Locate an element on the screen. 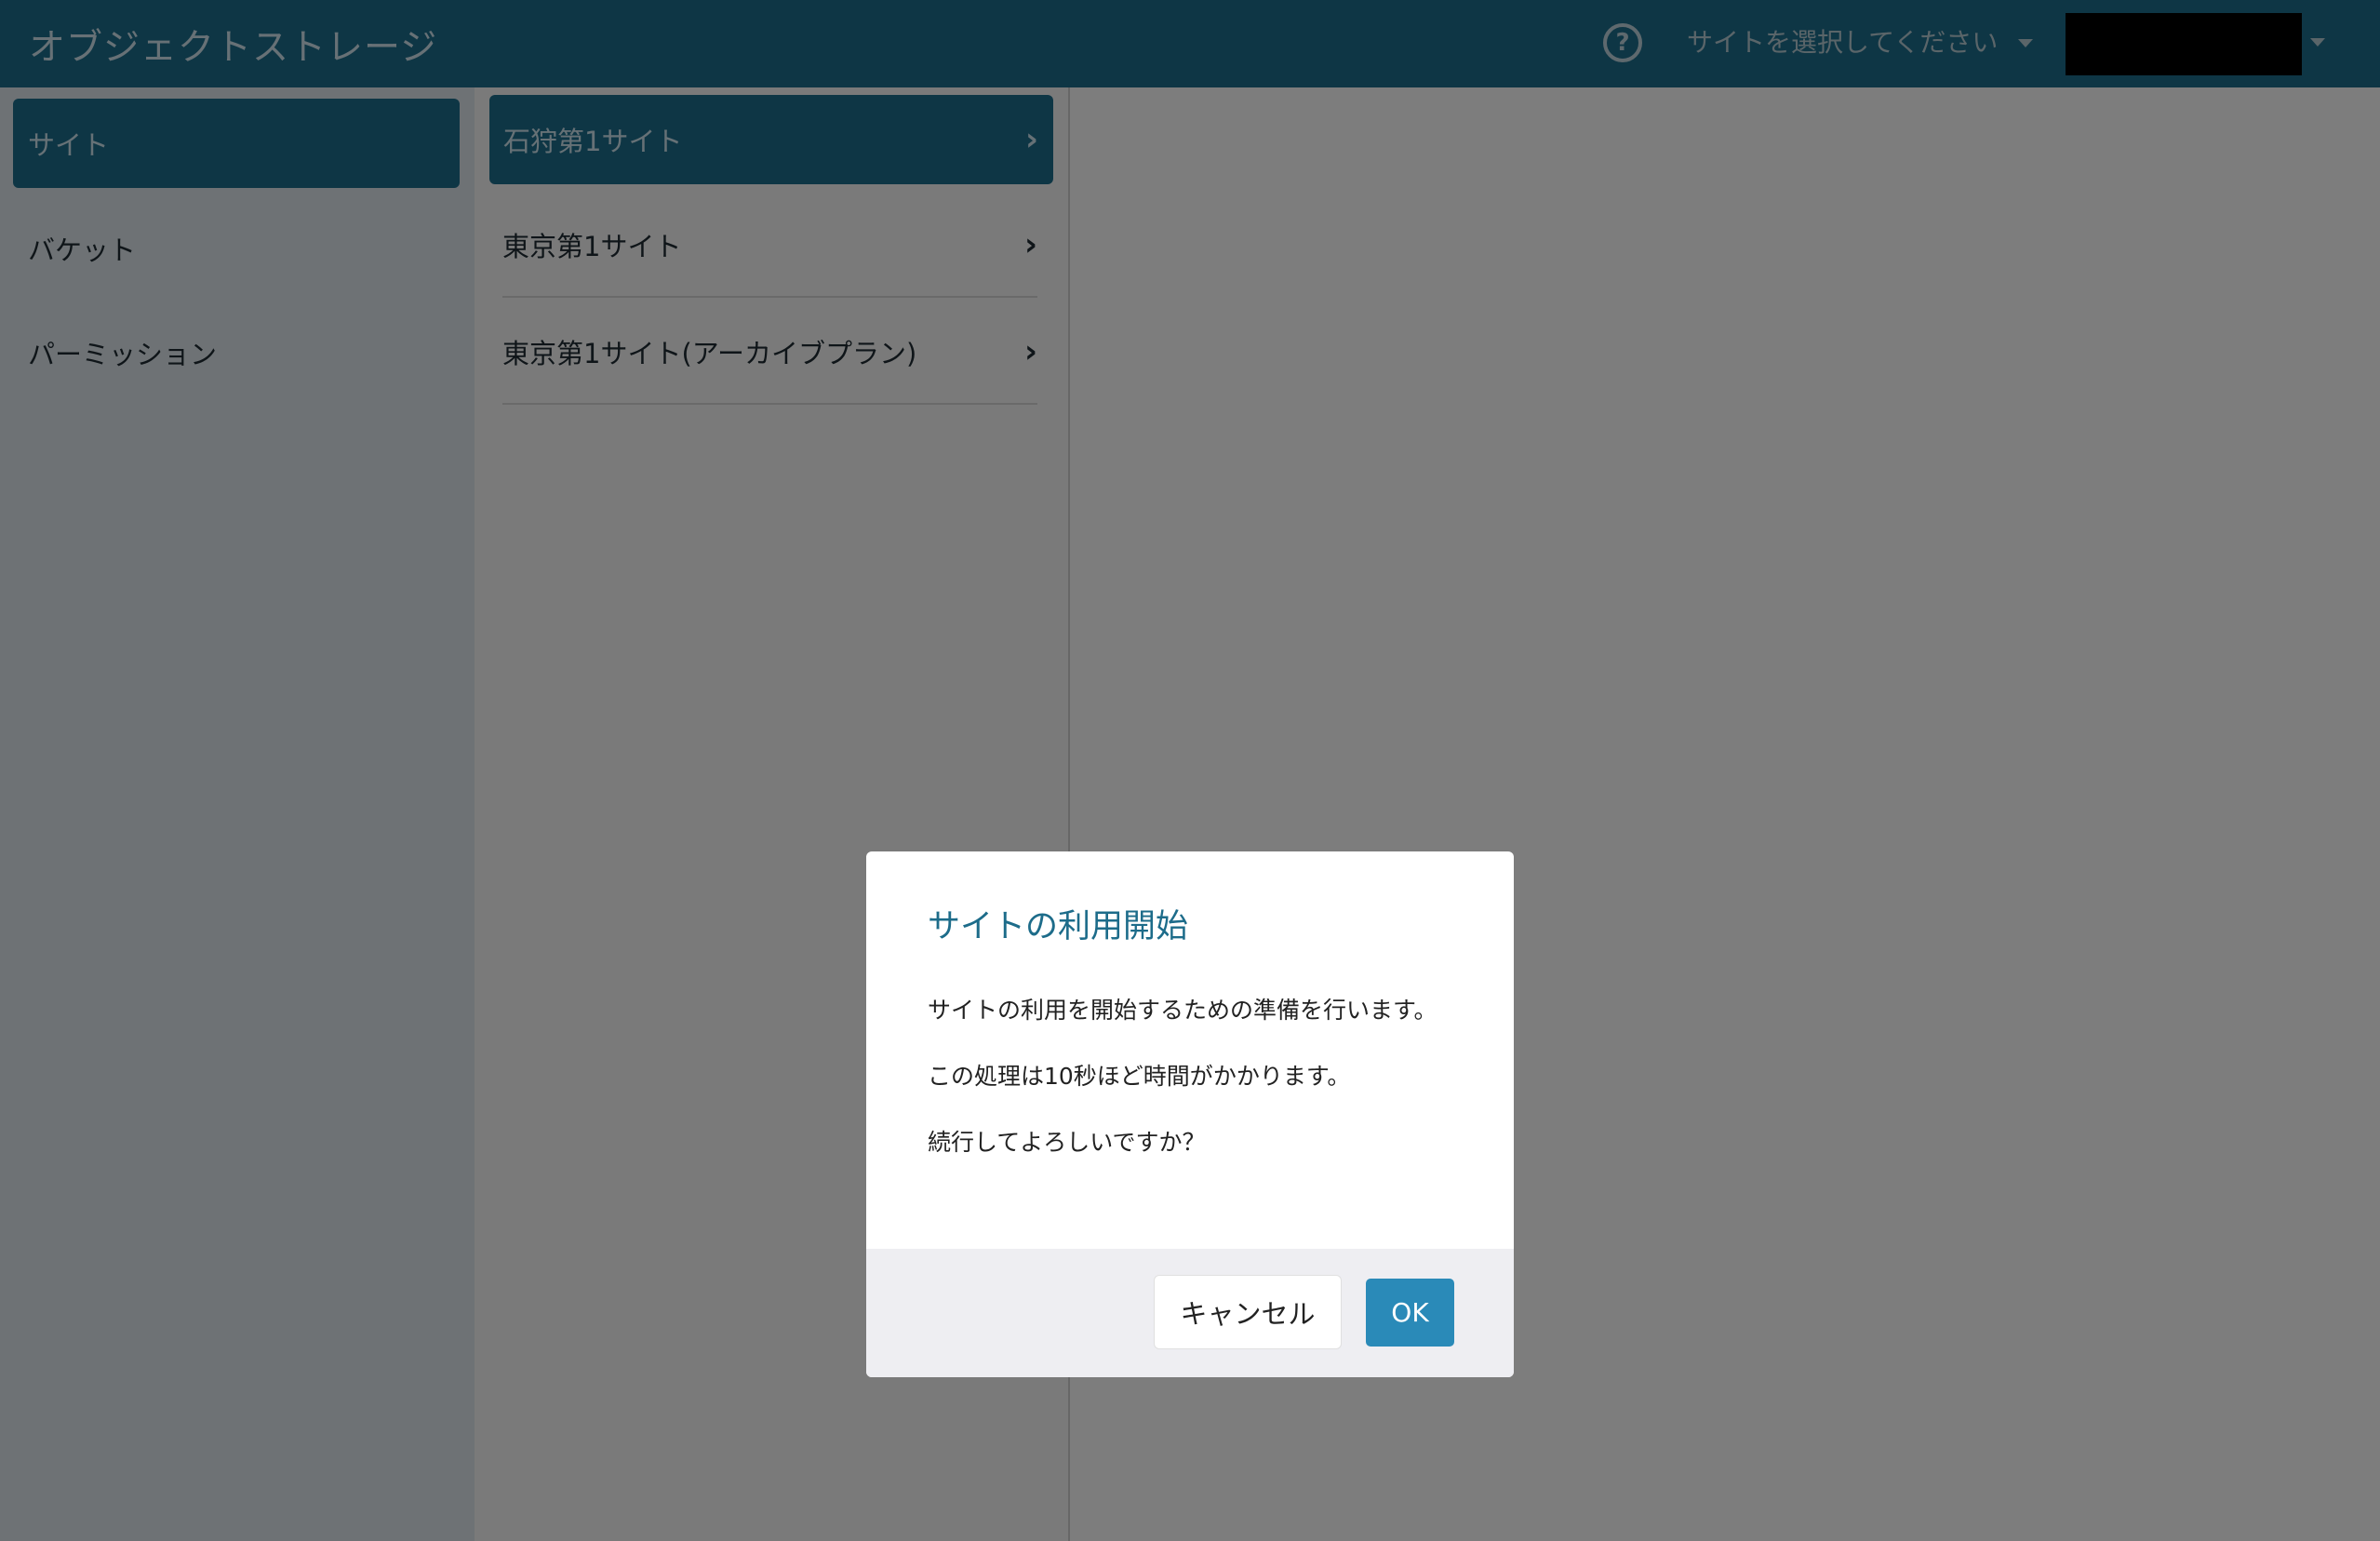 This screenshot has width=2380, height=1541. cancel-button: キャンセル is located at coordinates (1248, 1312).